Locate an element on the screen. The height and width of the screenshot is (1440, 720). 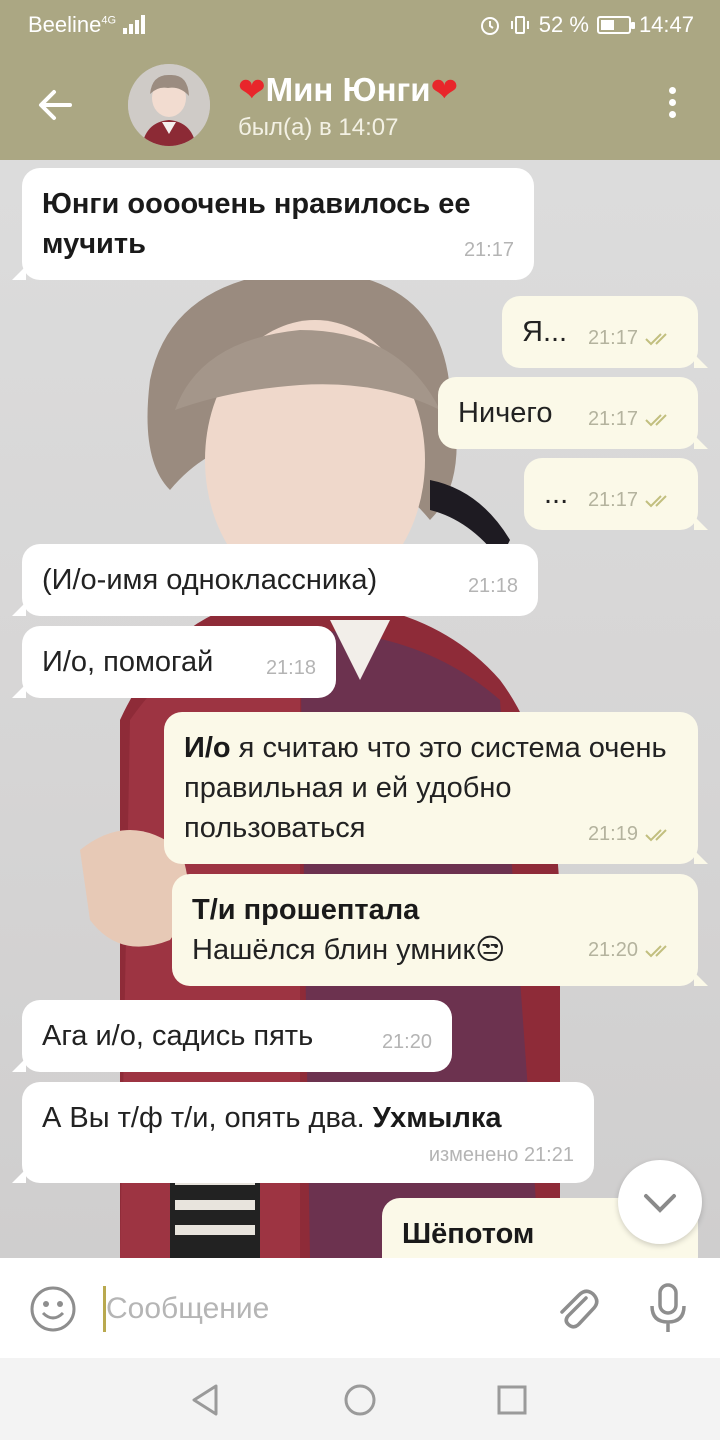
message-input-bar is located at coordinates (360, 1308).